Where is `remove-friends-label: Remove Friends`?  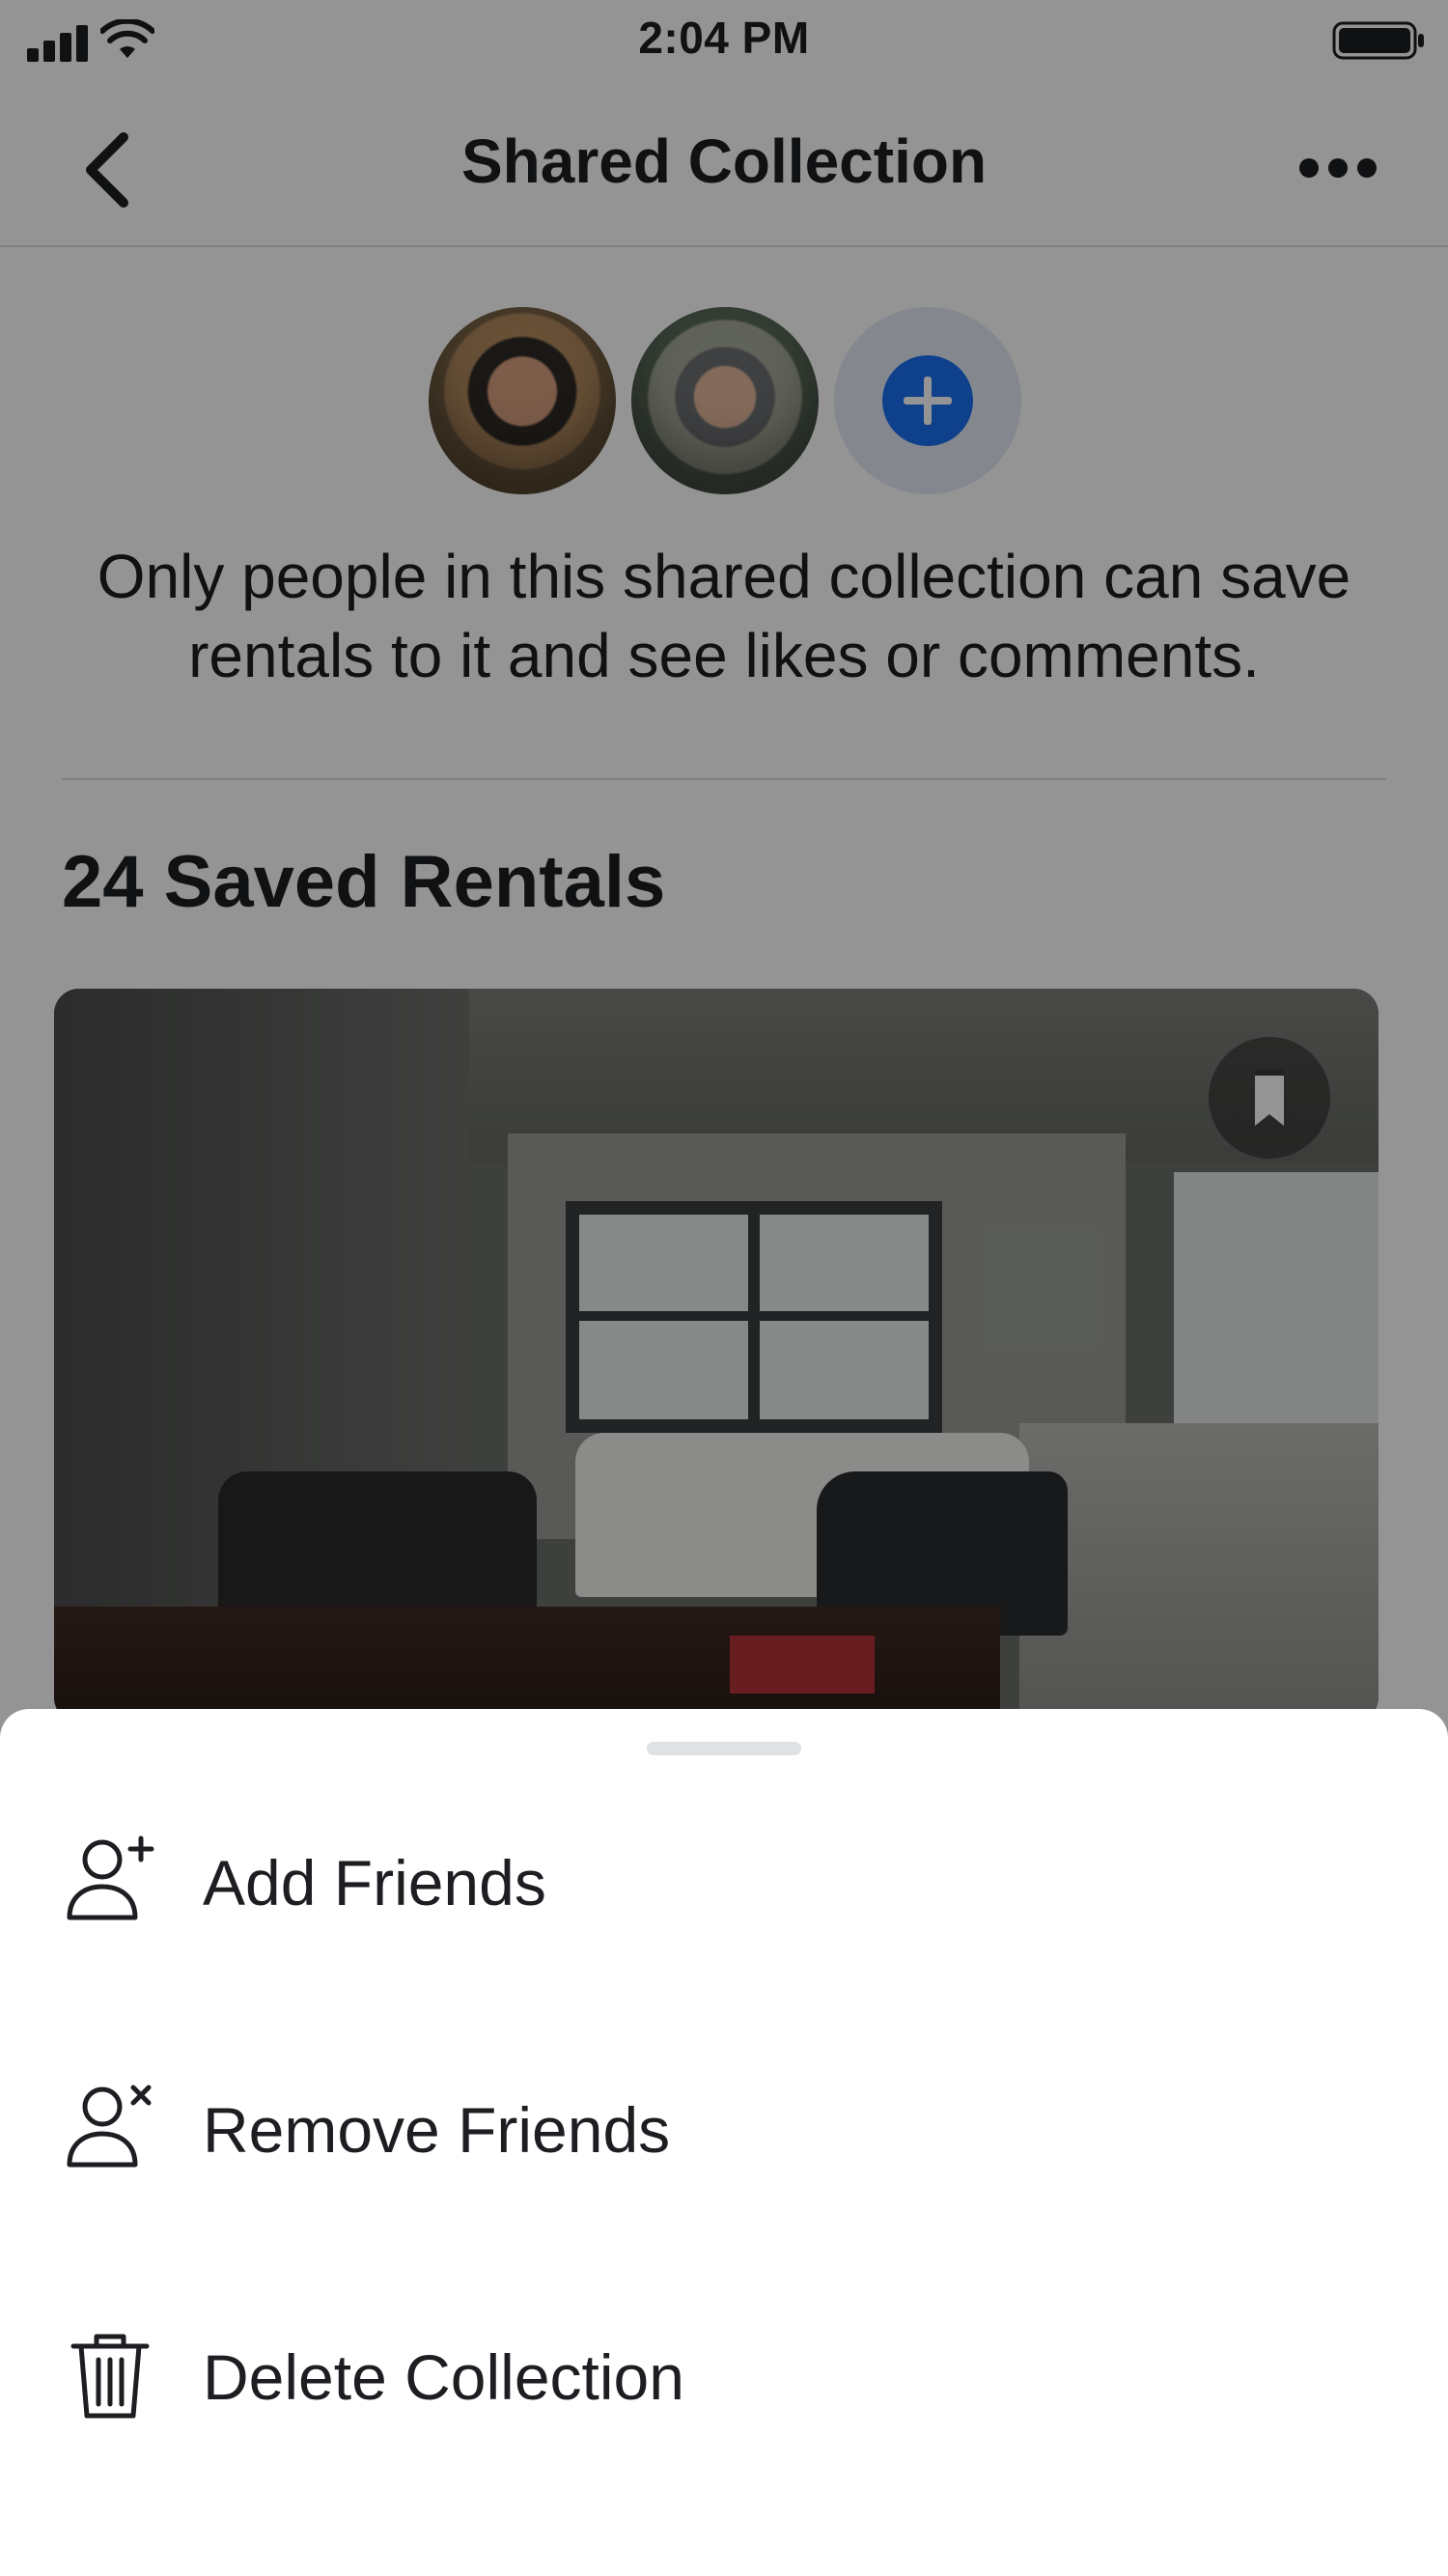
remove-friends-label: Remove Friends is located at coordinates (437, 2130).